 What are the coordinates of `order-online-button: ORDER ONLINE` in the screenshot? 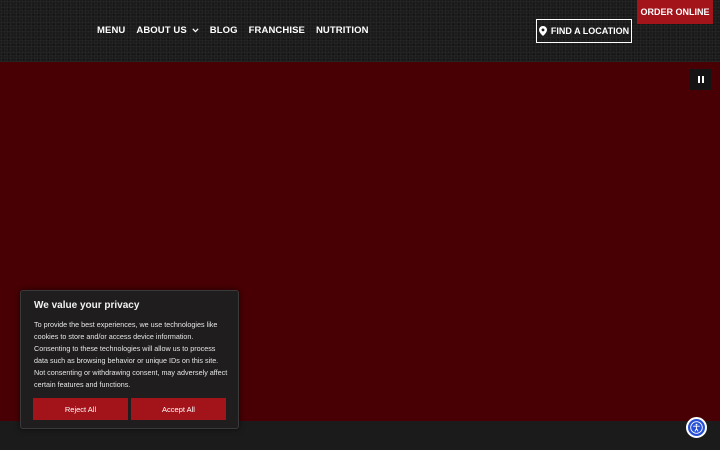 It's located at (675, 12).